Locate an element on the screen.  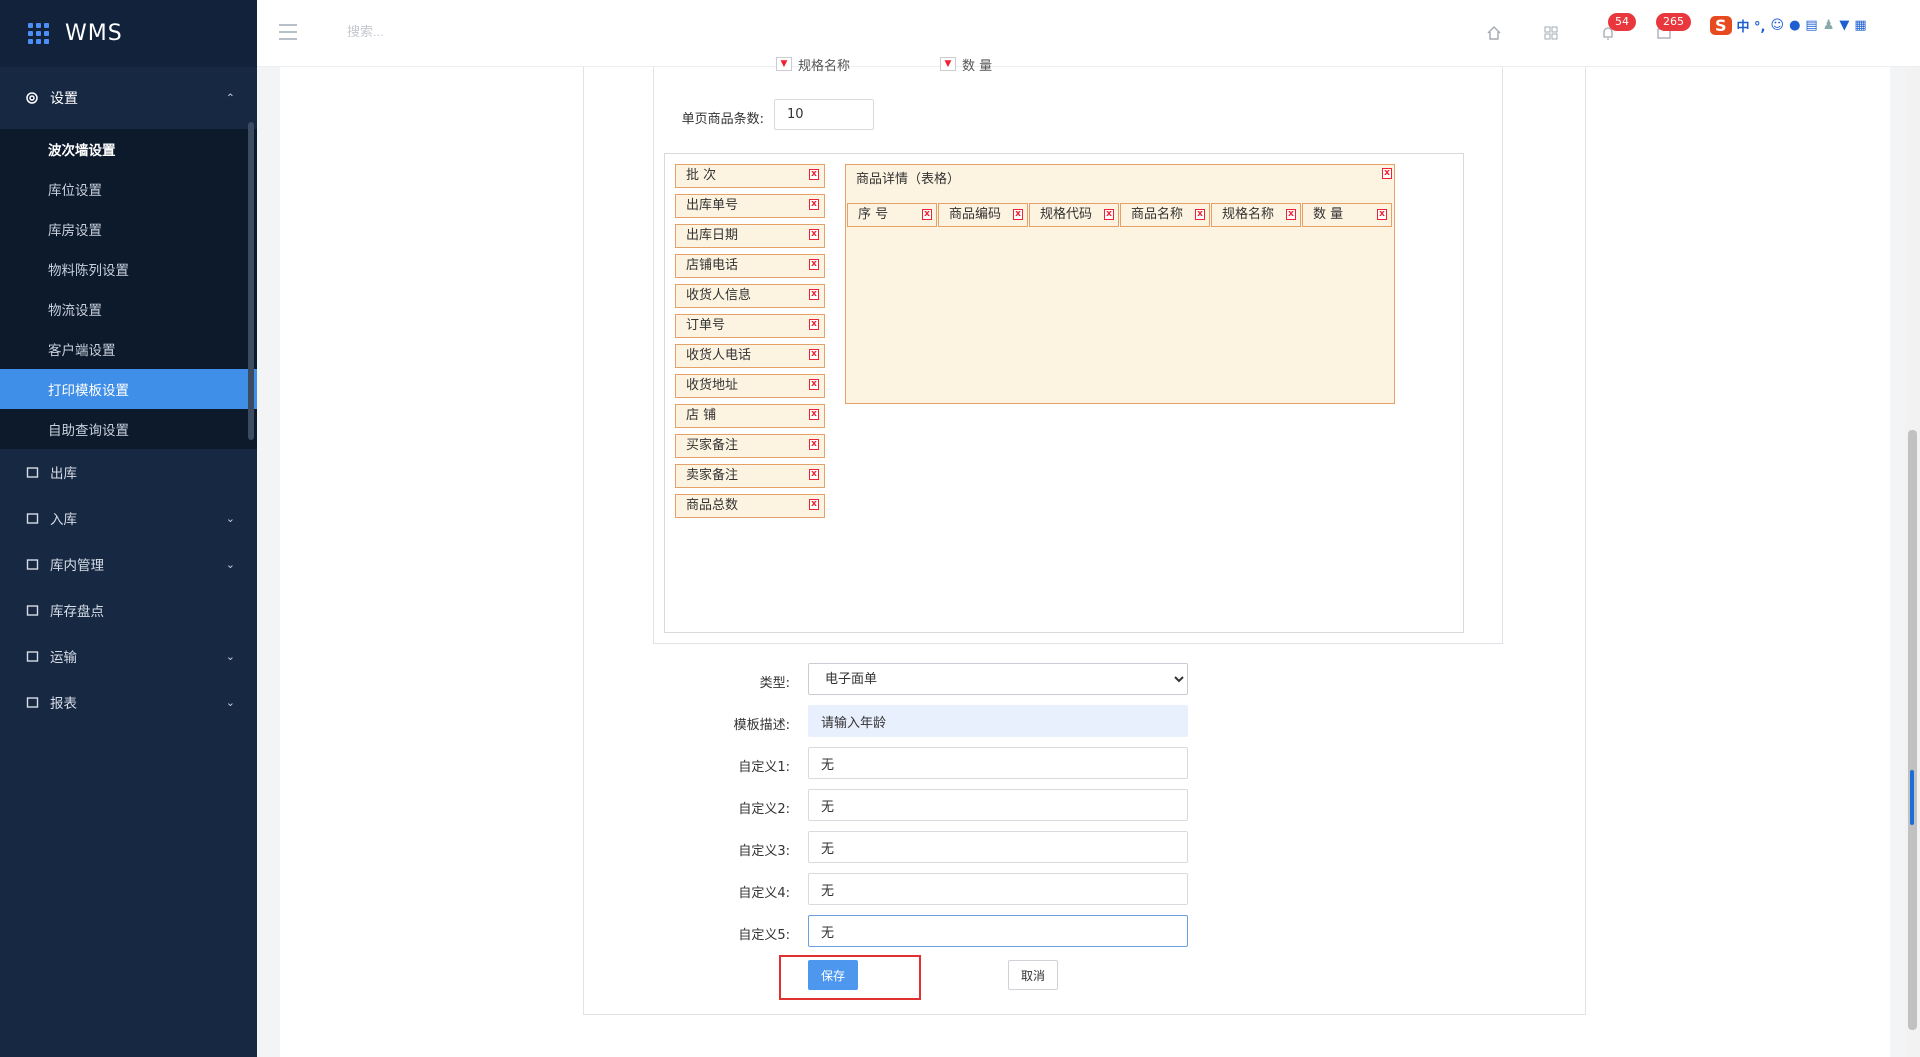
menu-toggle-icon is located at coordinates (288, 32).